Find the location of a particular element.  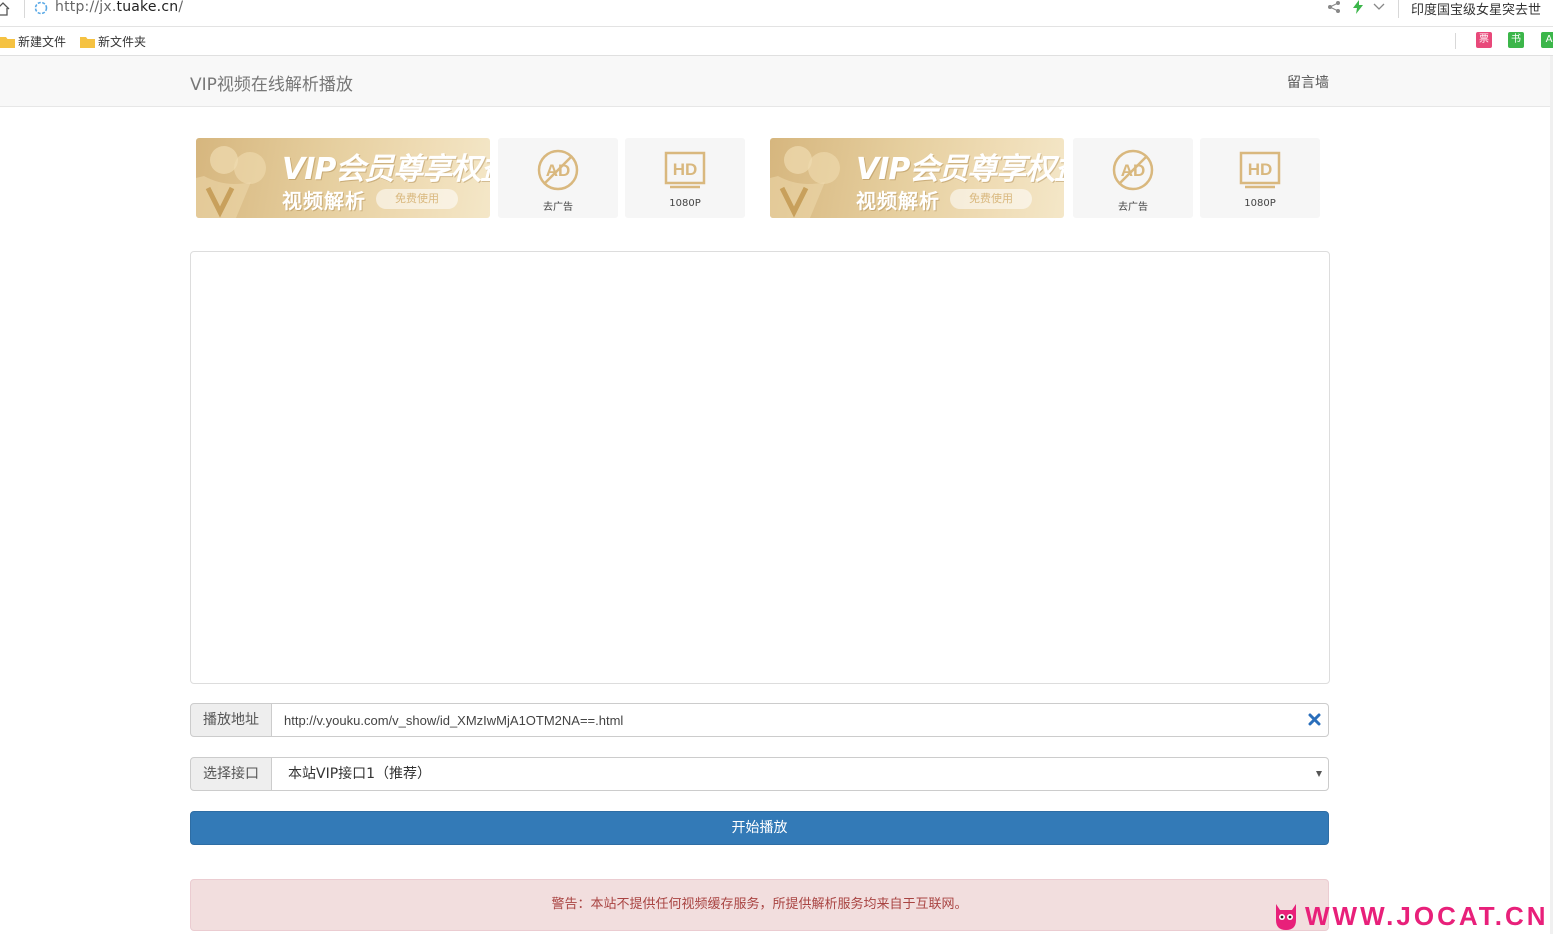

bookmarks-bar: 新建文件 新文件夹 票 书 A is located at coordinates (776, 41).